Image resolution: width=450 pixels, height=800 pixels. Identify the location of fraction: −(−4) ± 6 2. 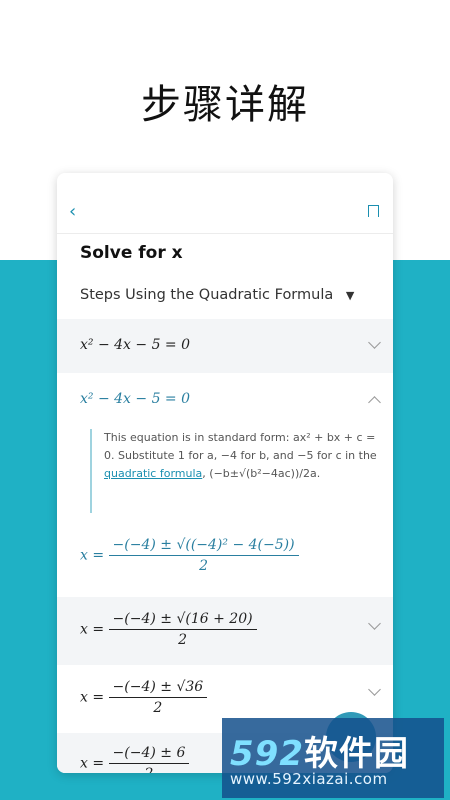
(149, 759).